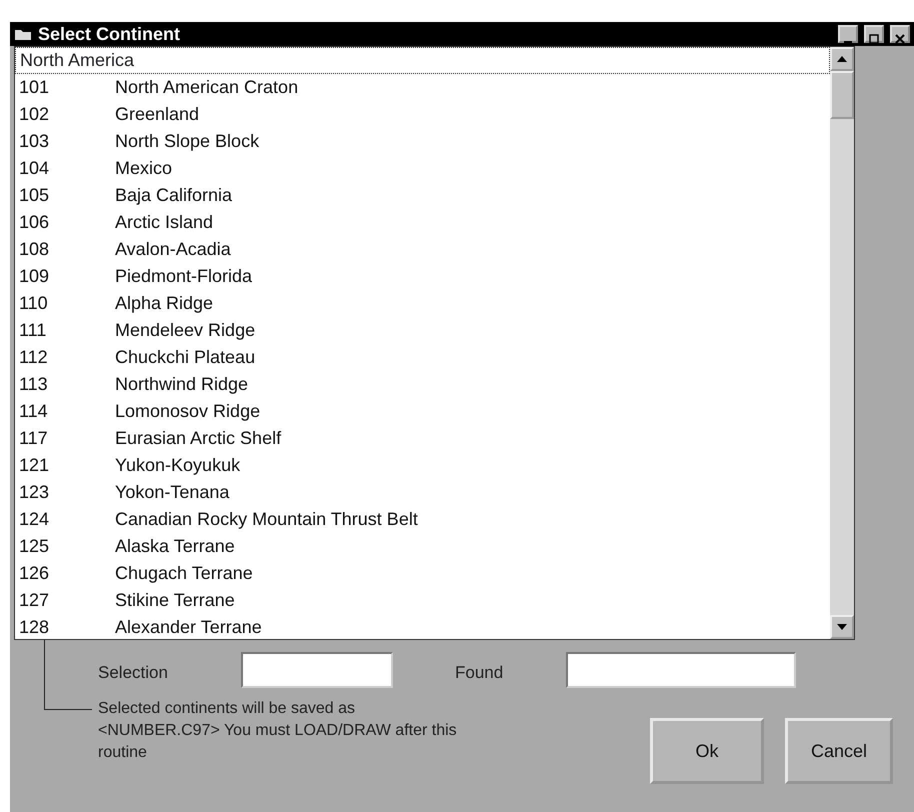 The height and width of the screenshot is (812, 914). Describe the element at coordinates (198, 438) in the screenshot. I see `name-cell: Eurasian Arctic Shelf` at that location.